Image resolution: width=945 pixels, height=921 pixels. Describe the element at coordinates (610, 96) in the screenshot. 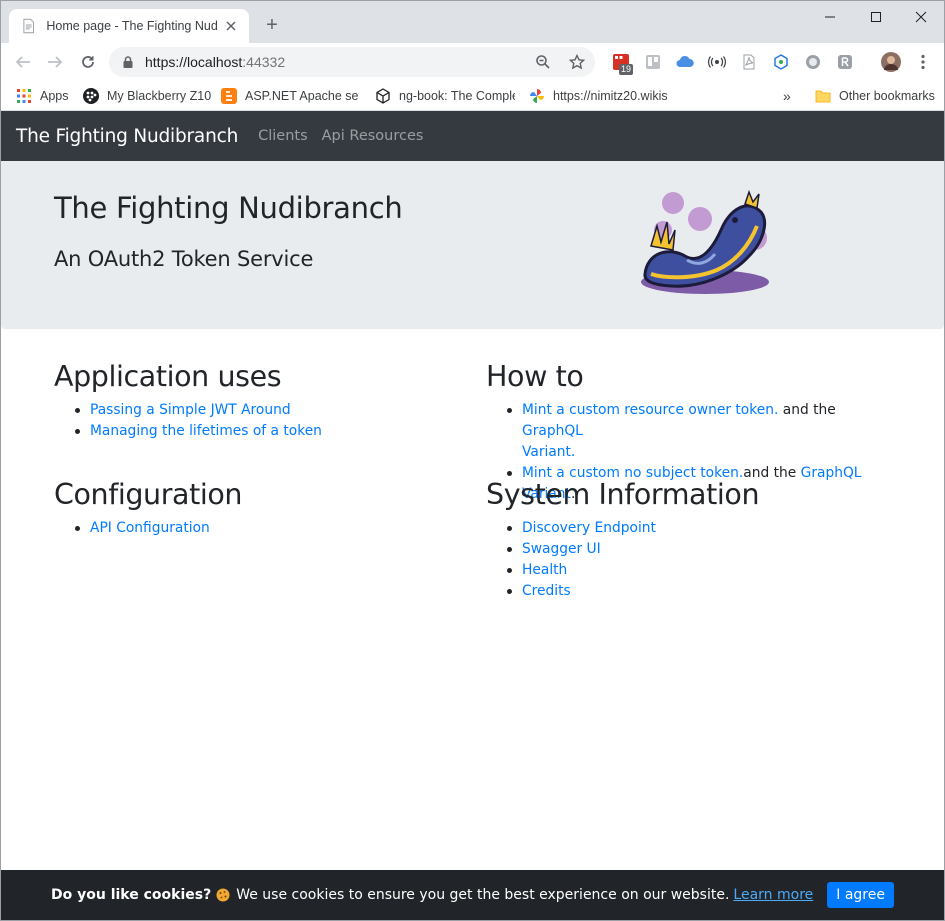

I see `bookmark-label: https://nimitz20.wikis` at that location.